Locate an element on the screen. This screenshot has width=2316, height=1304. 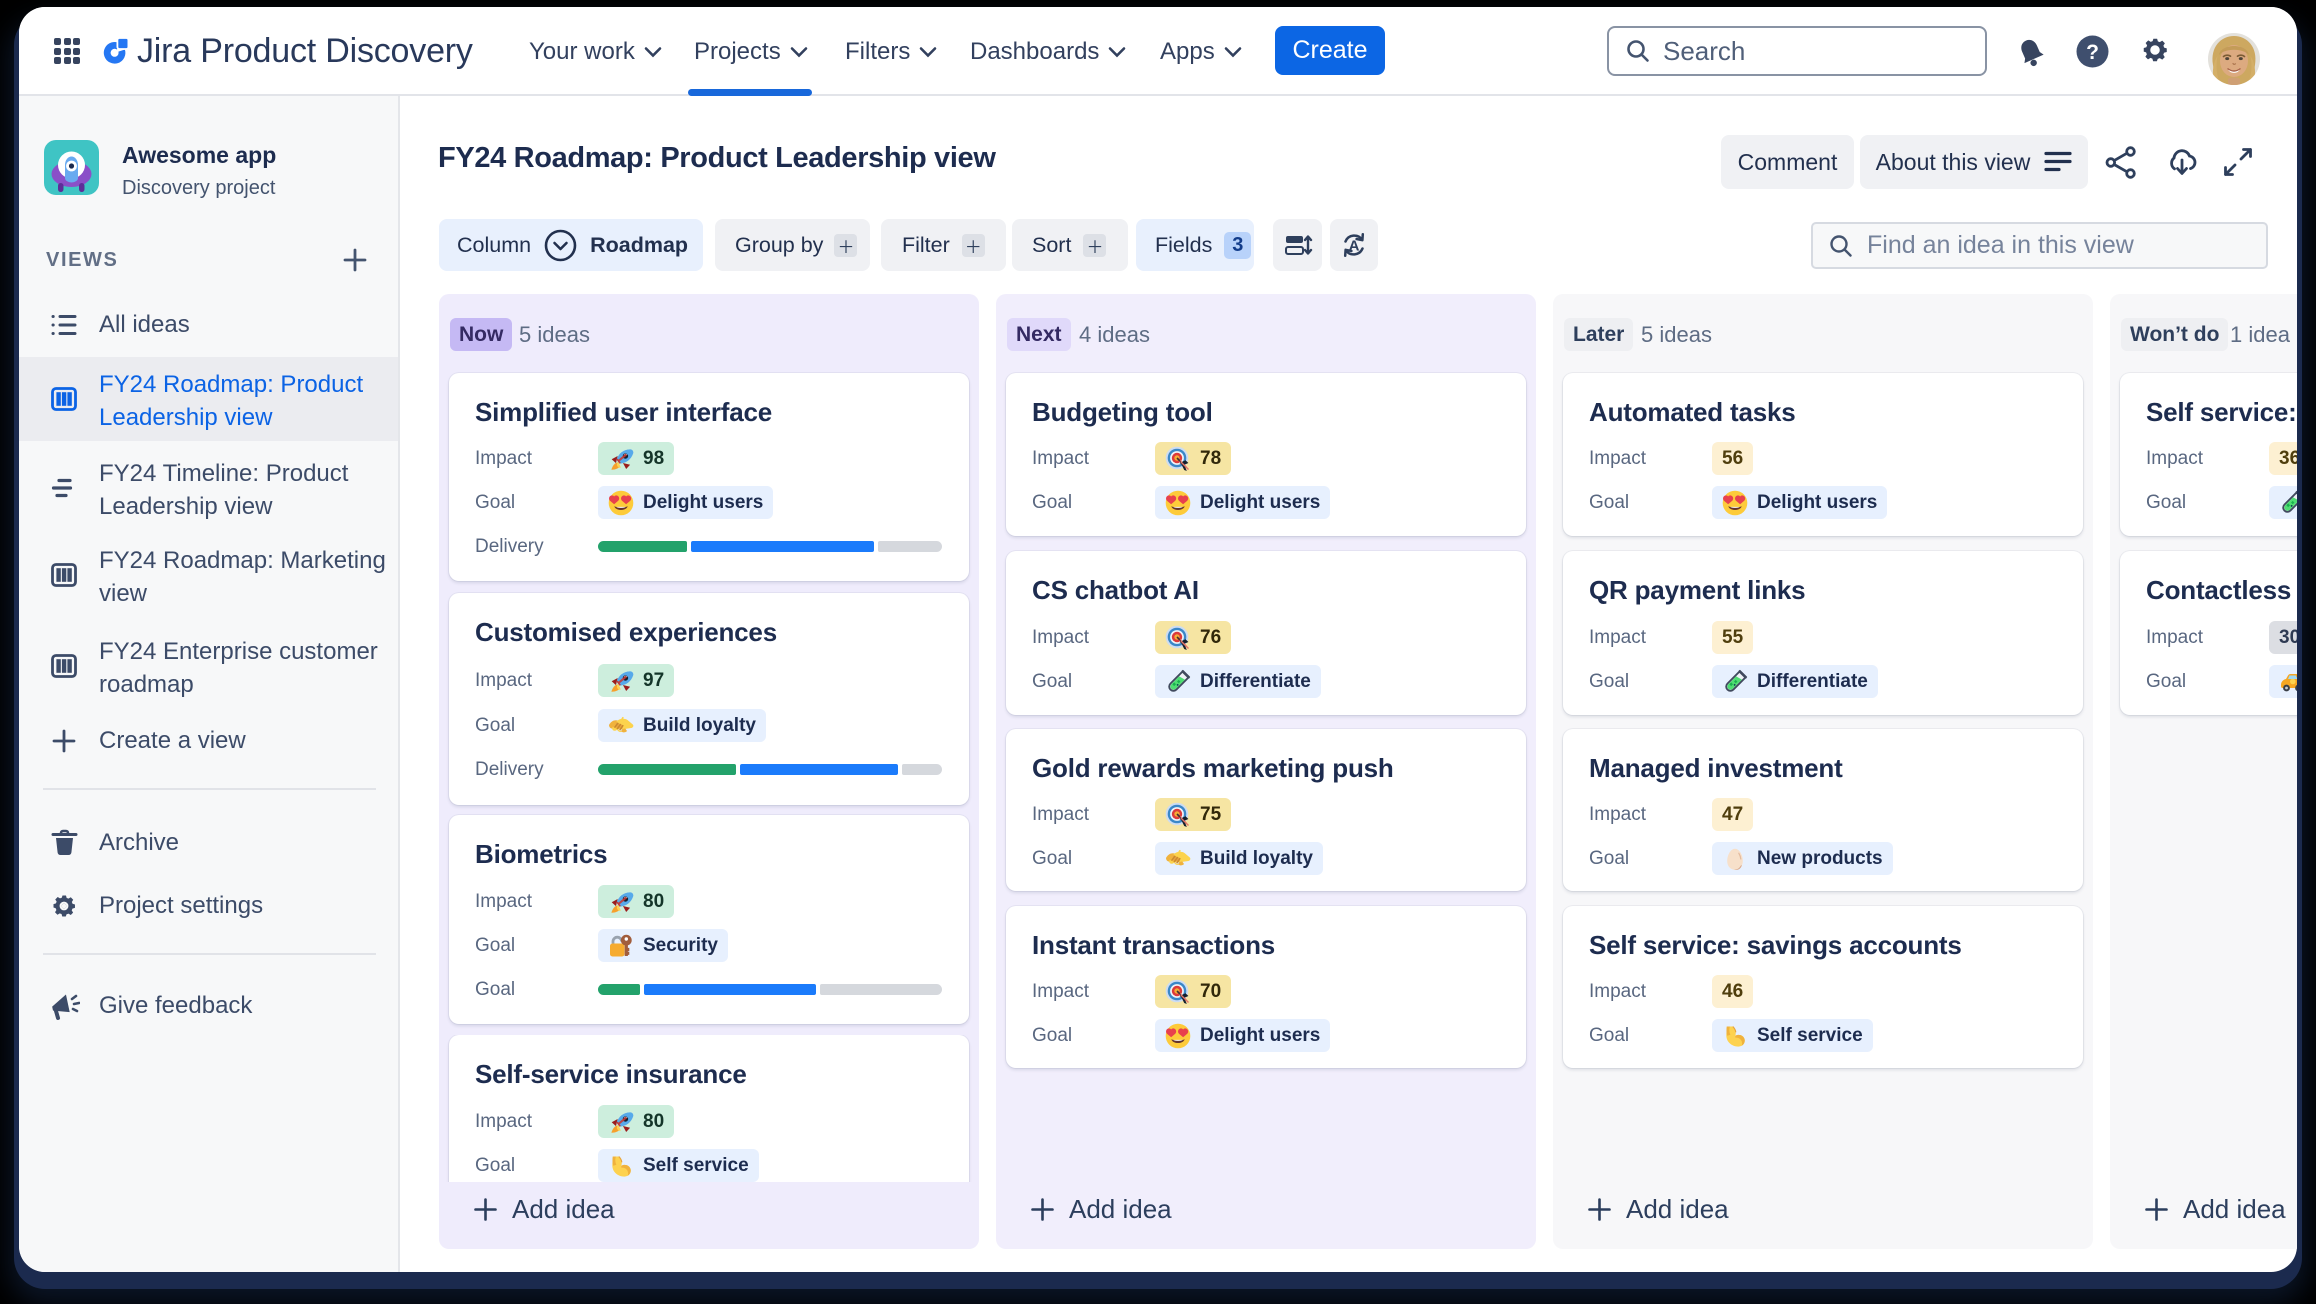
svg-text: A is located at coordinates (1354, 246).